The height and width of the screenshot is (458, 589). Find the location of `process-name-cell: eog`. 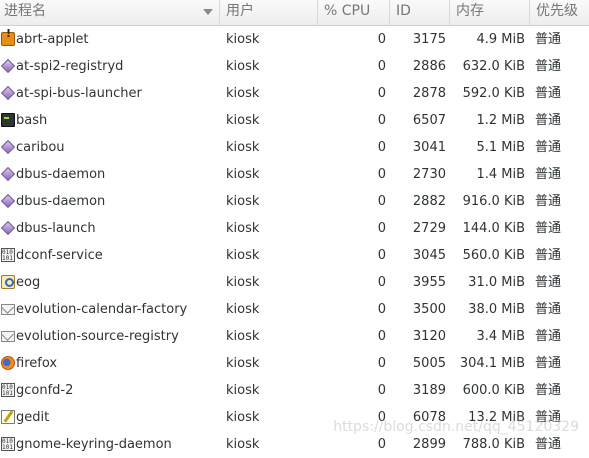

process-name-cell: eog is located at coordinates (28, 282).